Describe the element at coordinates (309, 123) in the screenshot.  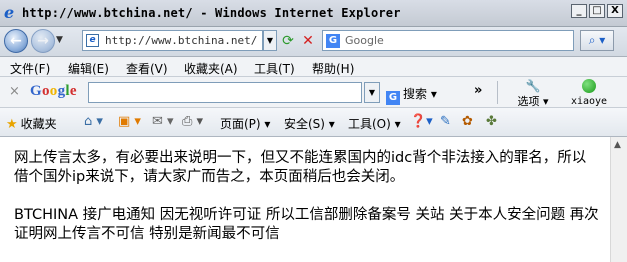
I see `safety-menu-button: 安全(S) ▾` at that location.